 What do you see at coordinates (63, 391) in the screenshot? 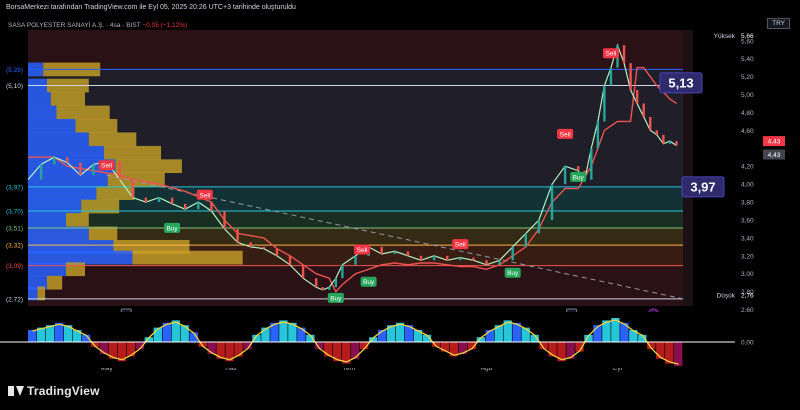
I see `brand-name: TradingView` at bounding box center [63, 391].